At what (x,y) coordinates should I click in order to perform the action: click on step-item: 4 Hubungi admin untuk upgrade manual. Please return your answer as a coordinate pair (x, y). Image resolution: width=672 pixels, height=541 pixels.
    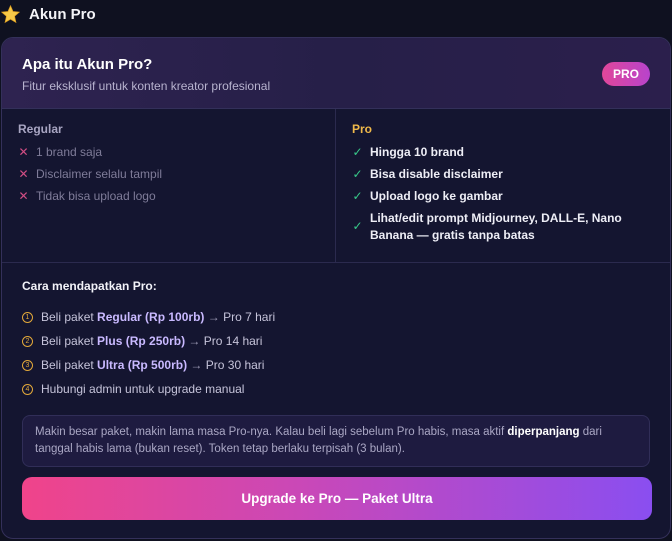
    Looking at the image, I should click on (336, 389).